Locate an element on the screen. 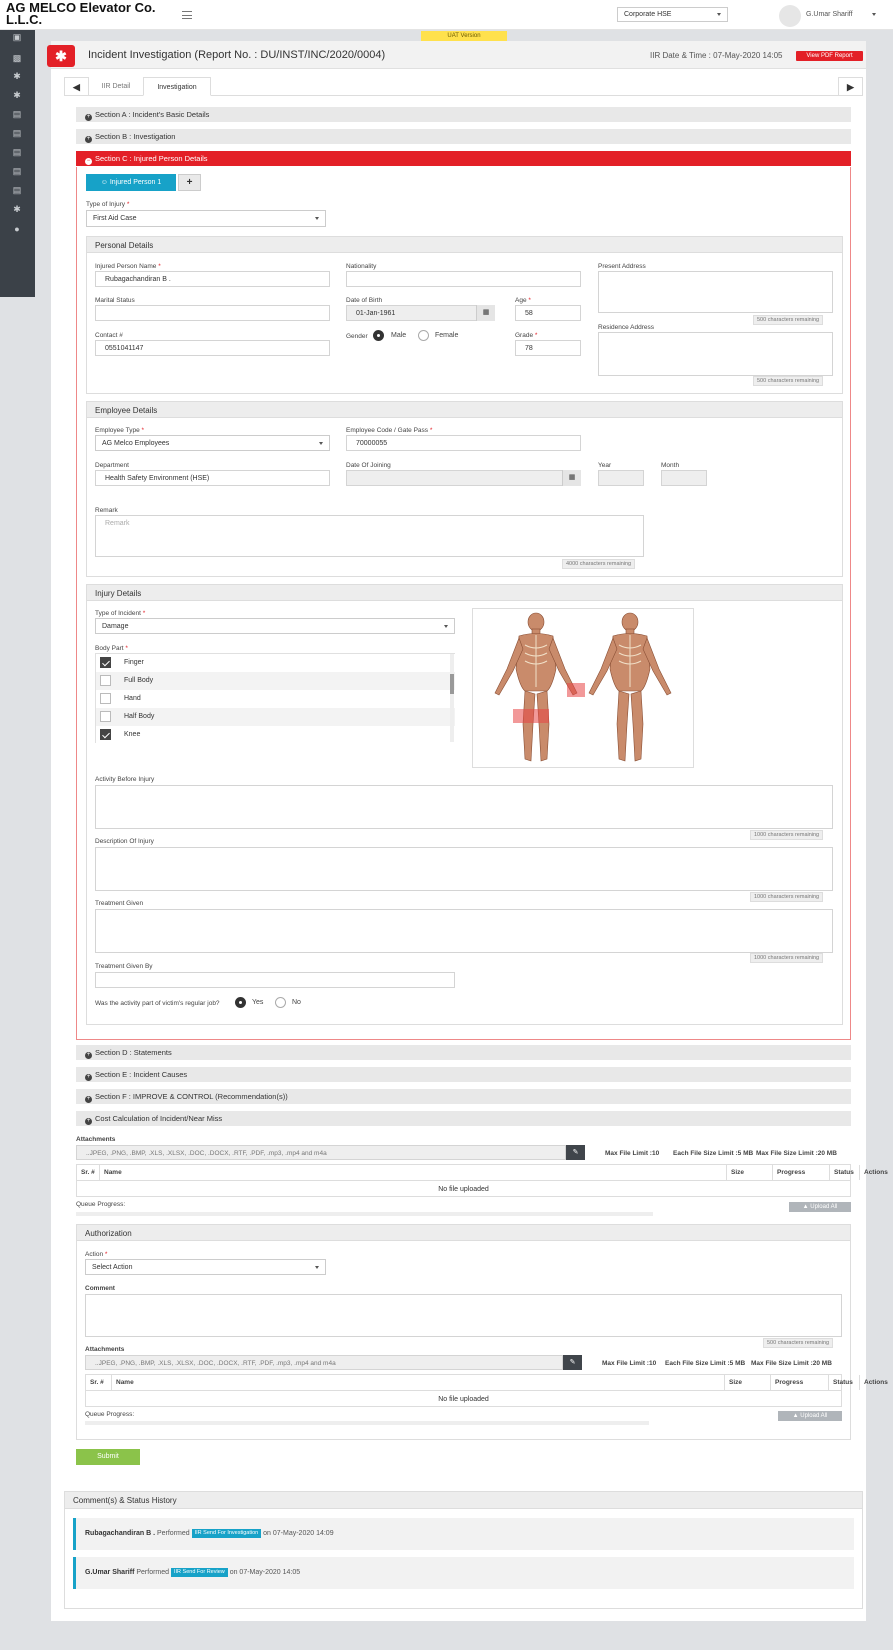  employee-code-field: 70000055 is located at coordinates (463, 443).